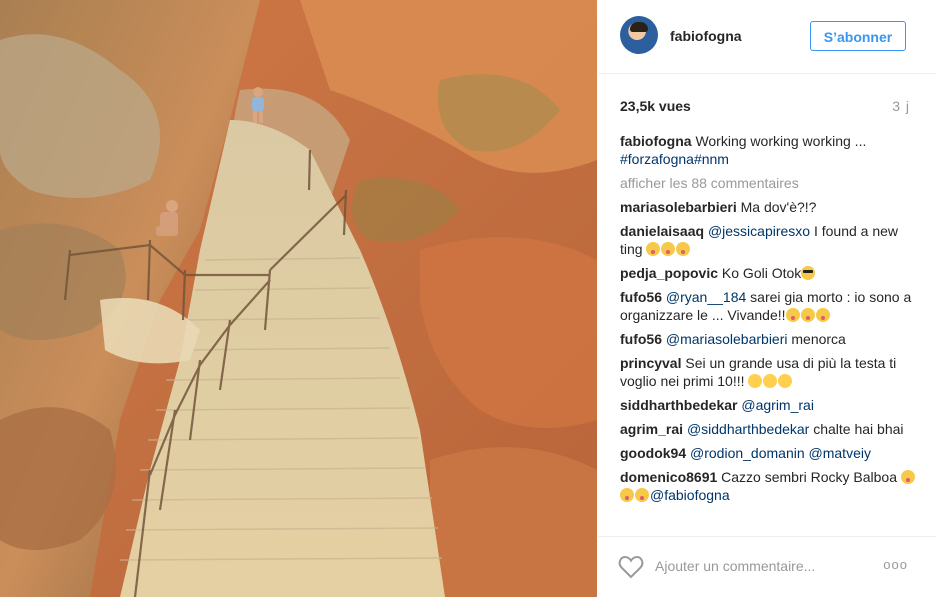  What do you see at coordinates (767, 100) in the screenshot?
I see `post-stats: 23,5k vues 3 j` at bounding box center [767, 100].